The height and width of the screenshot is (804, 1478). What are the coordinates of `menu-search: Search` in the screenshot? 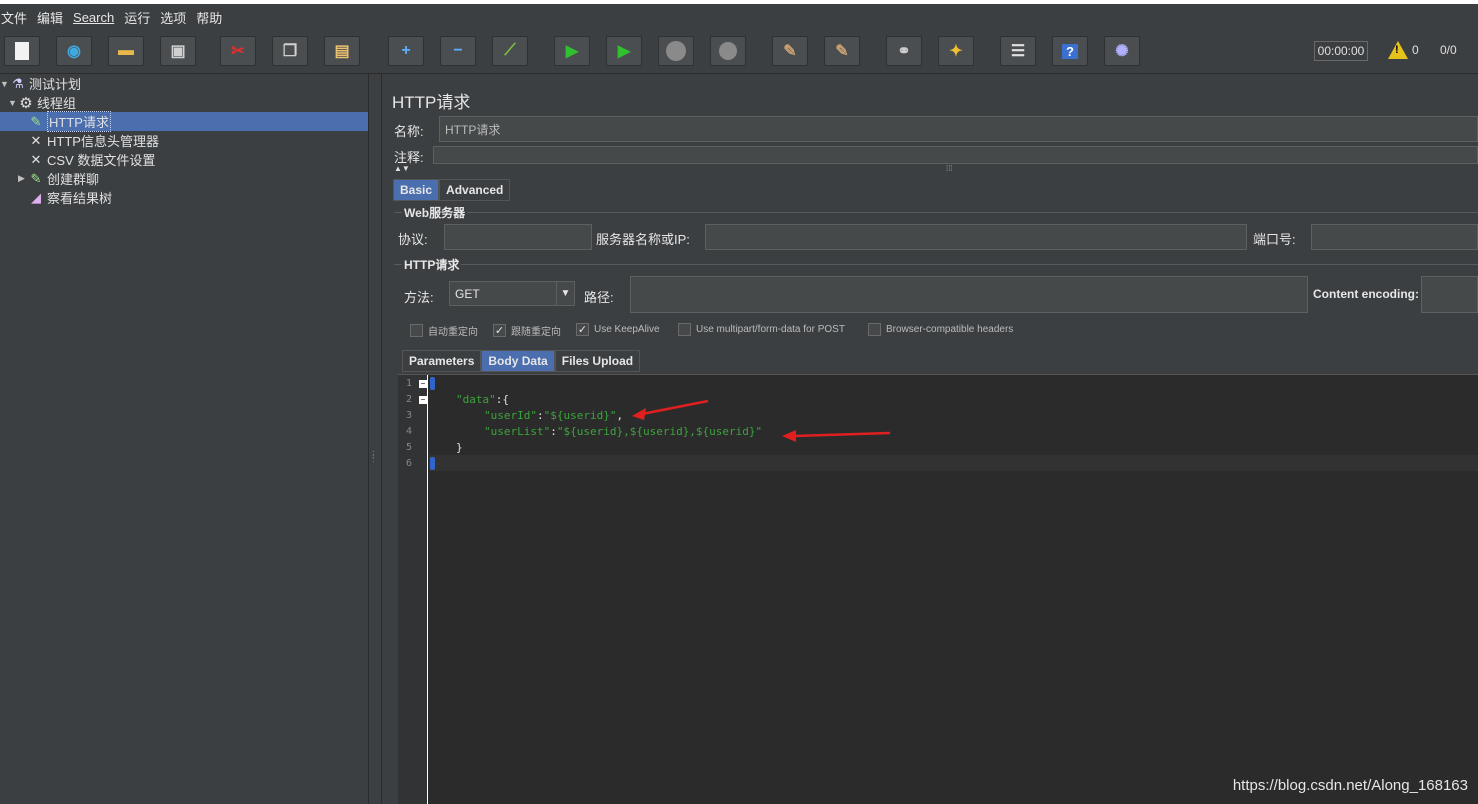 It's located at (95, 17).